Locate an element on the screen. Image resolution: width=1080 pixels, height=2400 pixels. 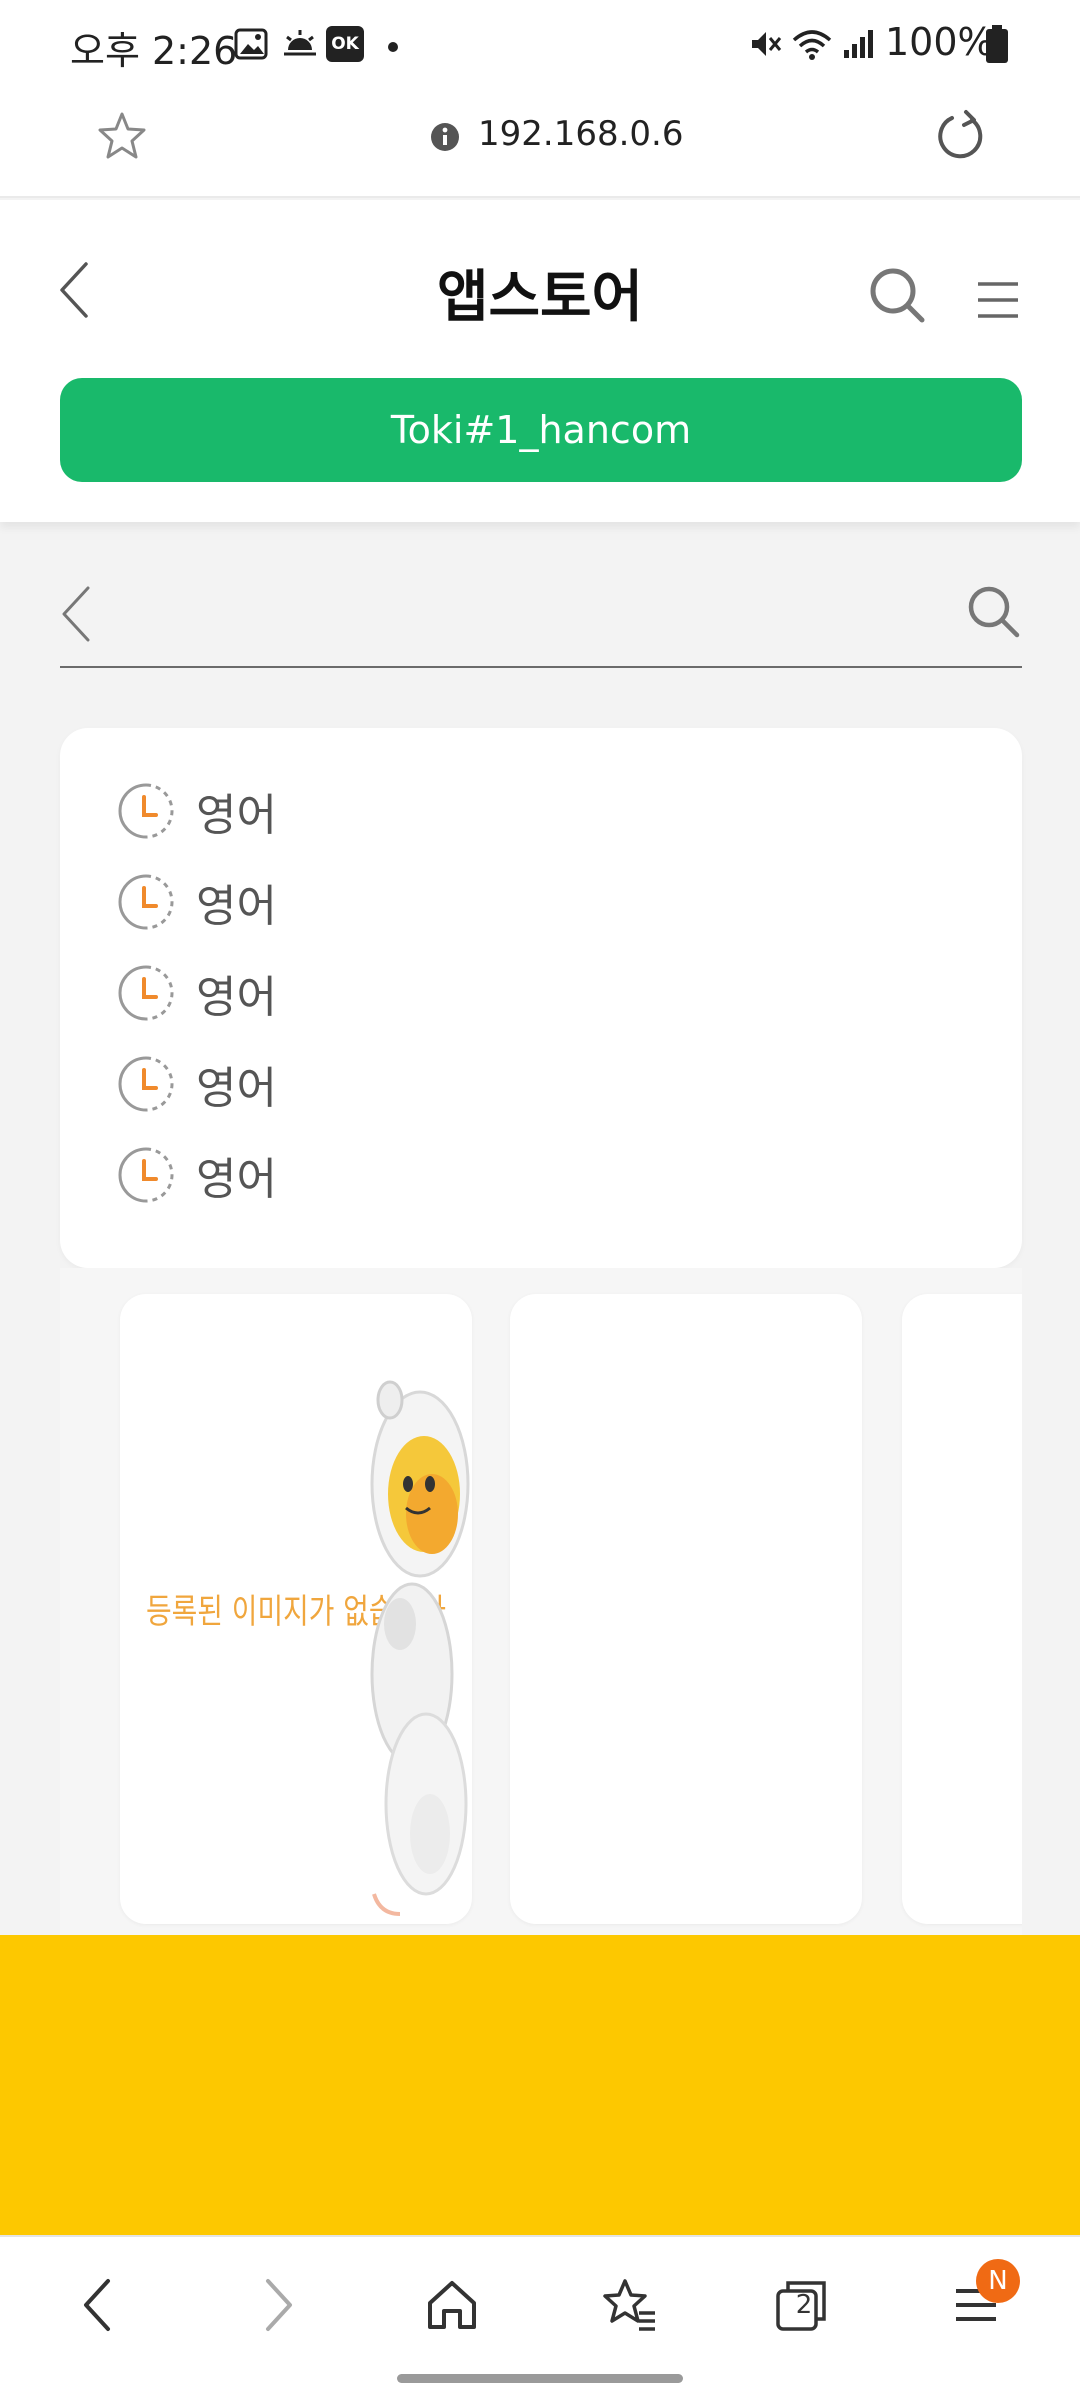
nav-forward-button is located at coordinates (278, 2305).